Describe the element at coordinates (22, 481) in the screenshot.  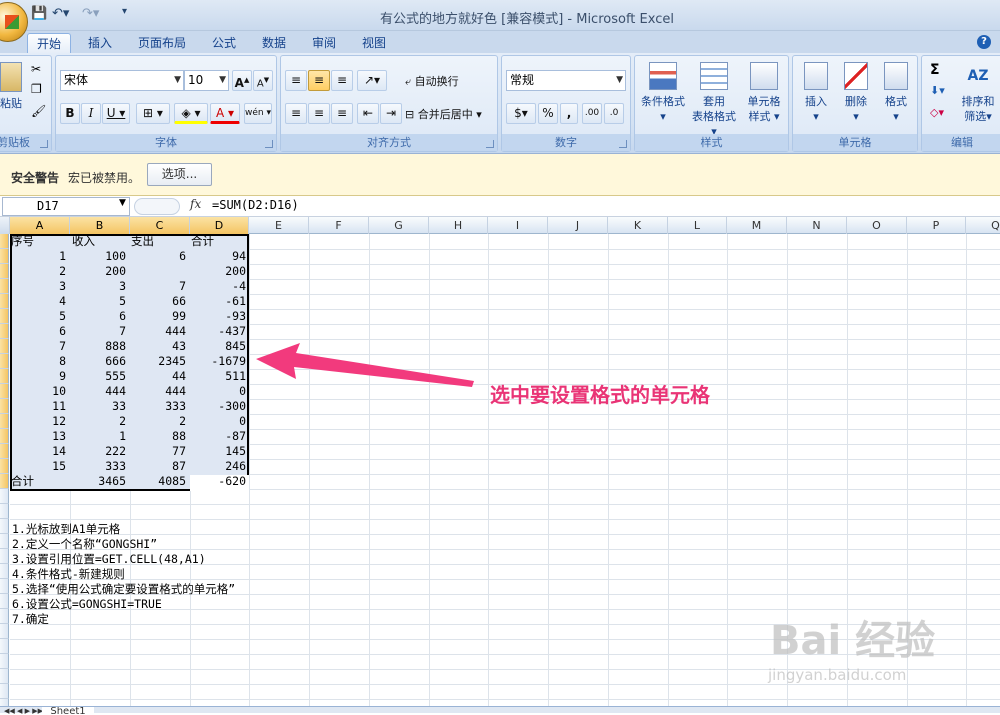
I see `total-label-cell: 合计` at that location.